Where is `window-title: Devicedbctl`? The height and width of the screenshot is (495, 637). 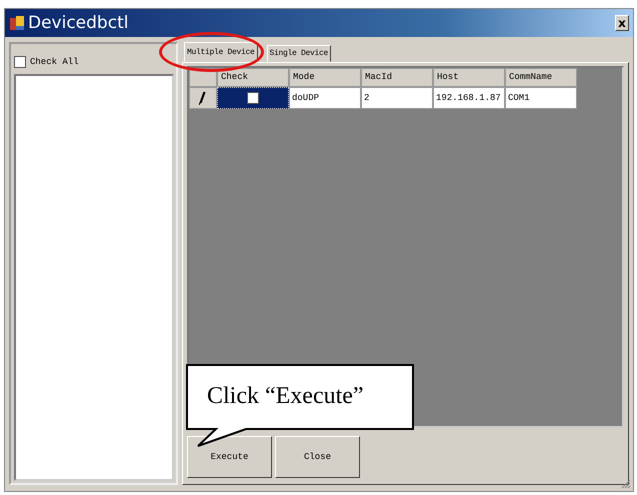
window-title: Devicedbctl is located at coordinates (79, 23).